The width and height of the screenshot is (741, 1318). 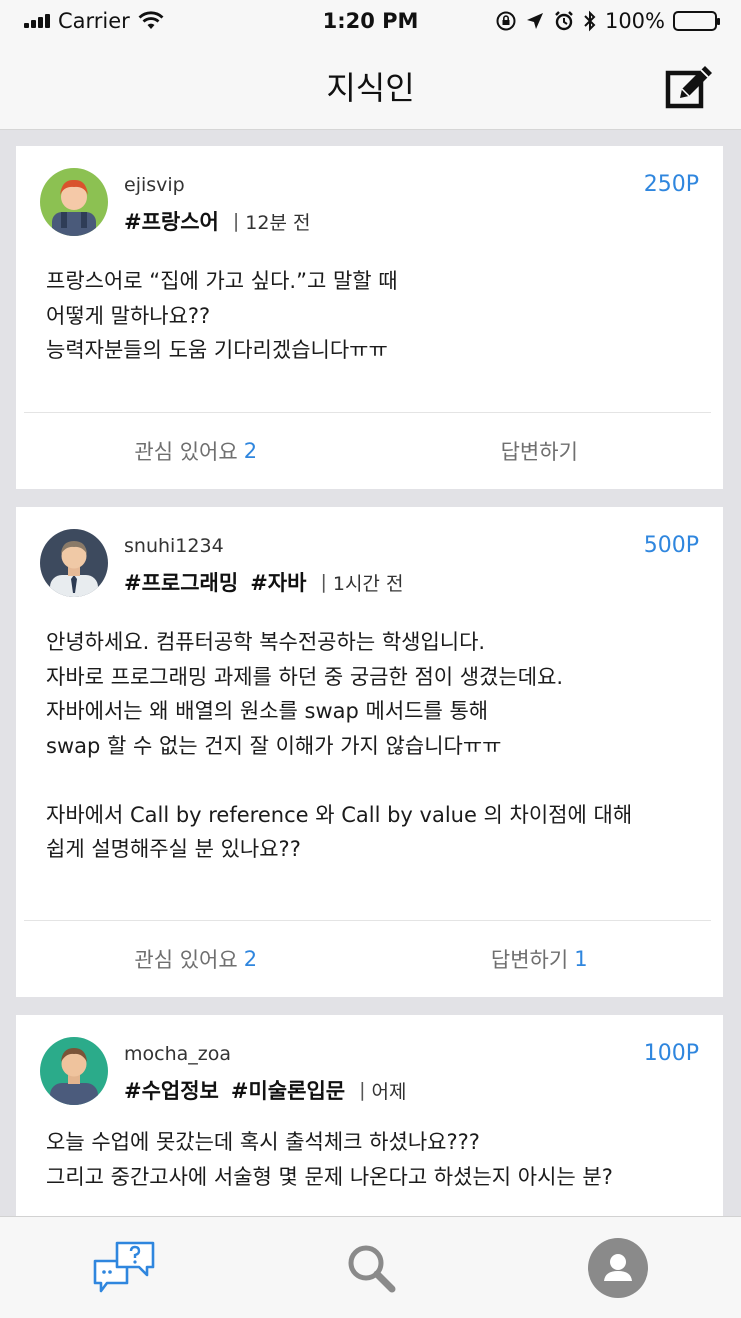 I want to click on answer-button: 답변하기 1, so click(x=540, y=959).